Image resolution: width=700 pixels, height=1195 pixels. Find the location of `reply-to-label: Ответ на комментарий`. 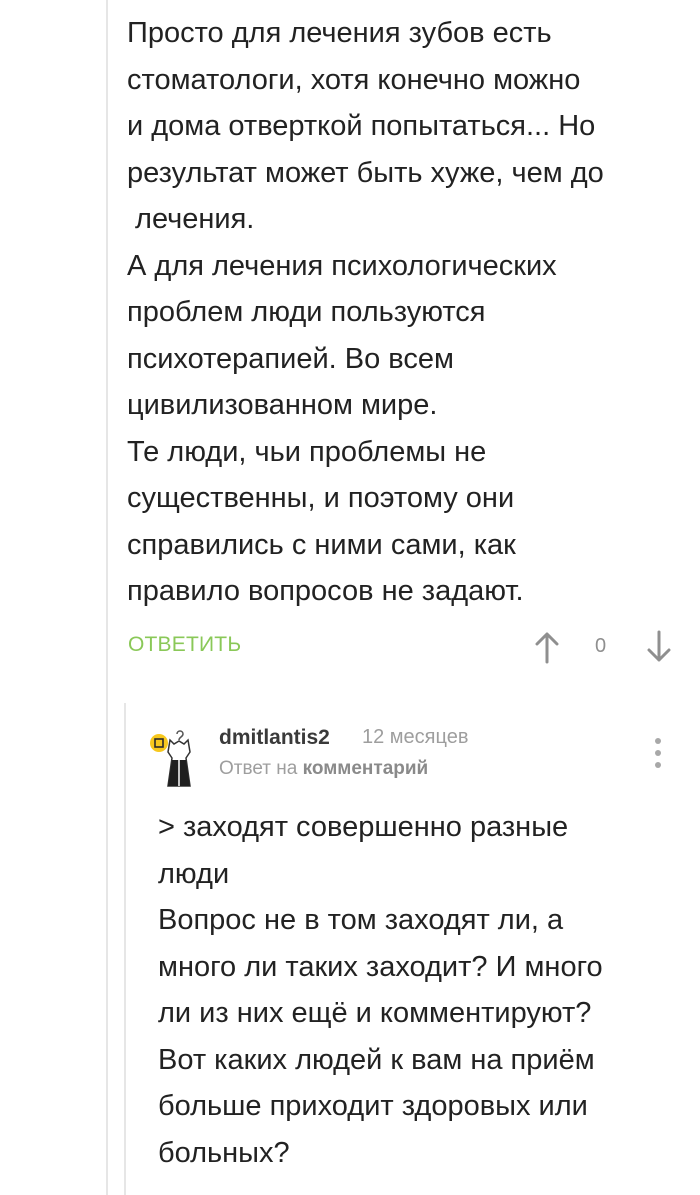

reply-to-label: Ответ на комментарий is located at coordinates (323, 769).